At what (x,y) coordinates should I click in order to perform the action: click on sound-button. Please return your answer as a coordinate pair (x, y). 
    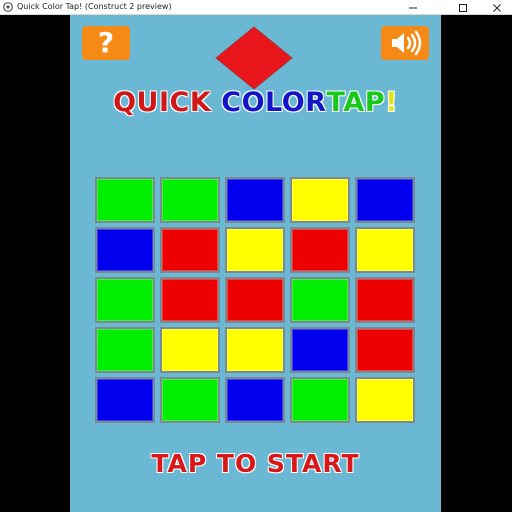
    Looking at the image, I should click on (405, 43).